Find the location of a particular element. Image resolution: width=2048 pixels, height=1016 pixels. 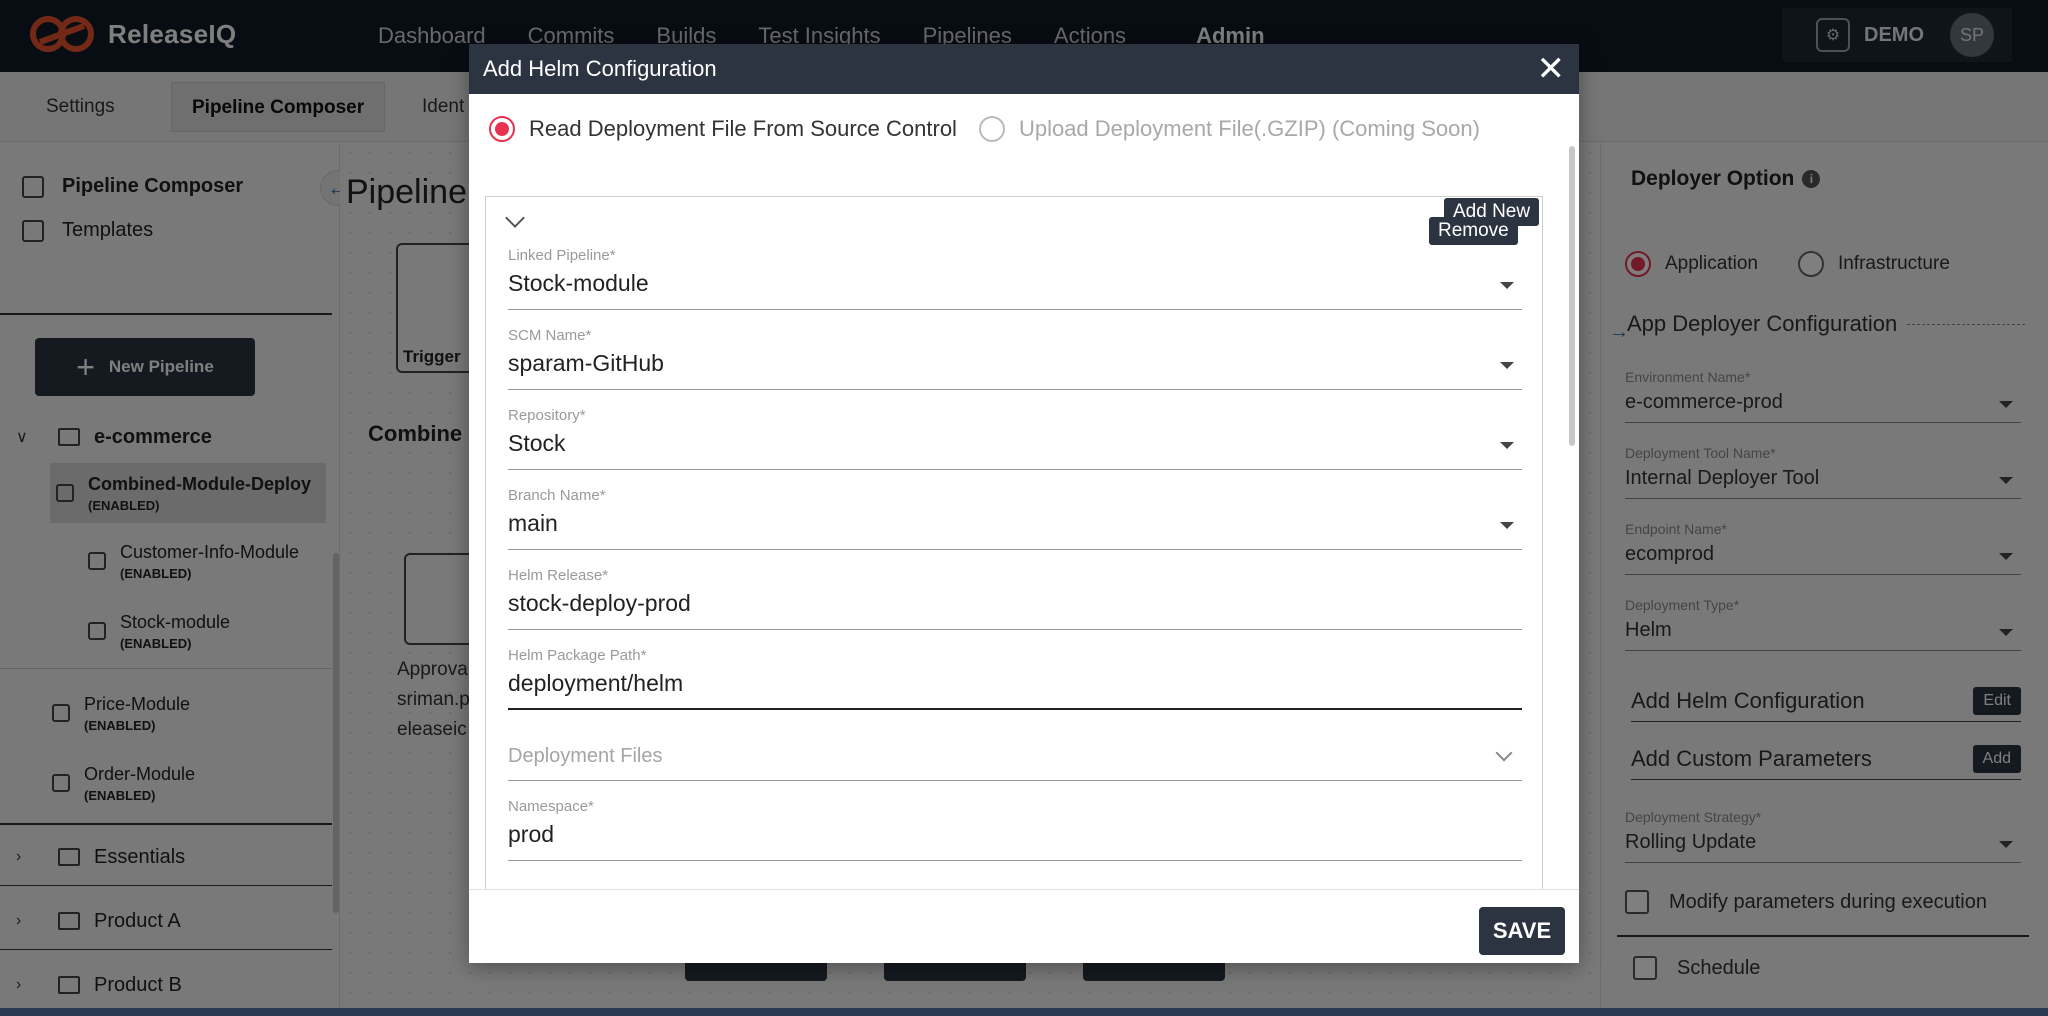

placeholder-text: Deployment Files is located at coordinates (585, 756).